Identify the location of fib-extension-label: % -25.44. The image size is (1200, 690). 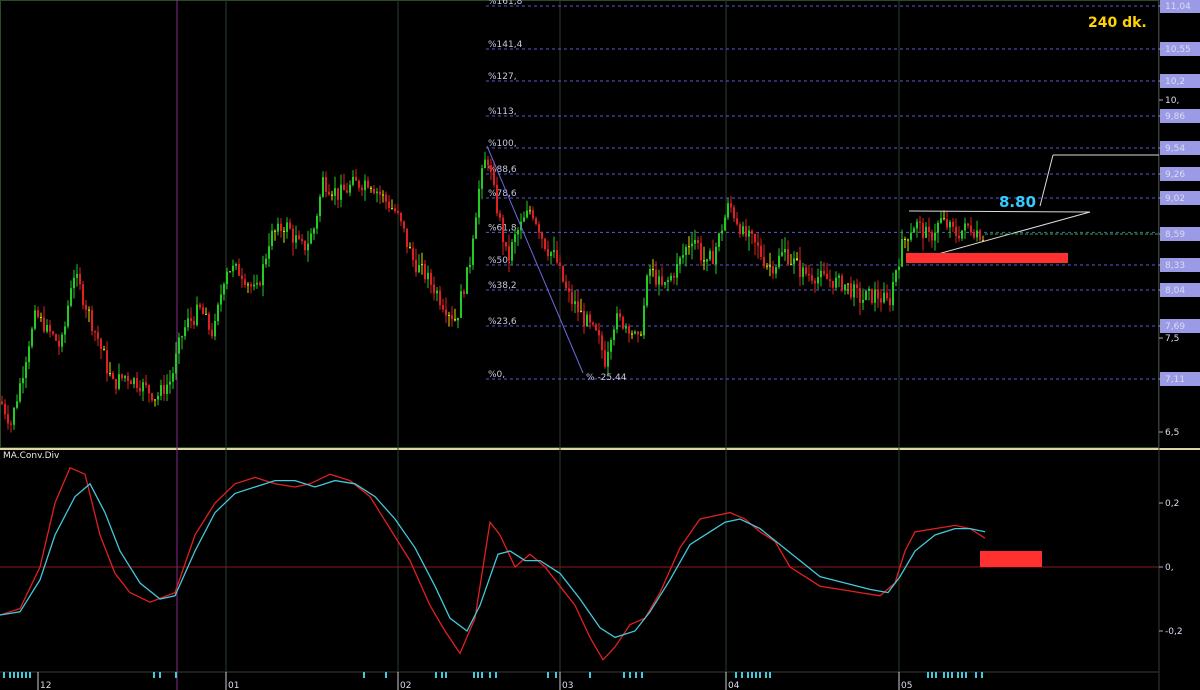
(606, 378).